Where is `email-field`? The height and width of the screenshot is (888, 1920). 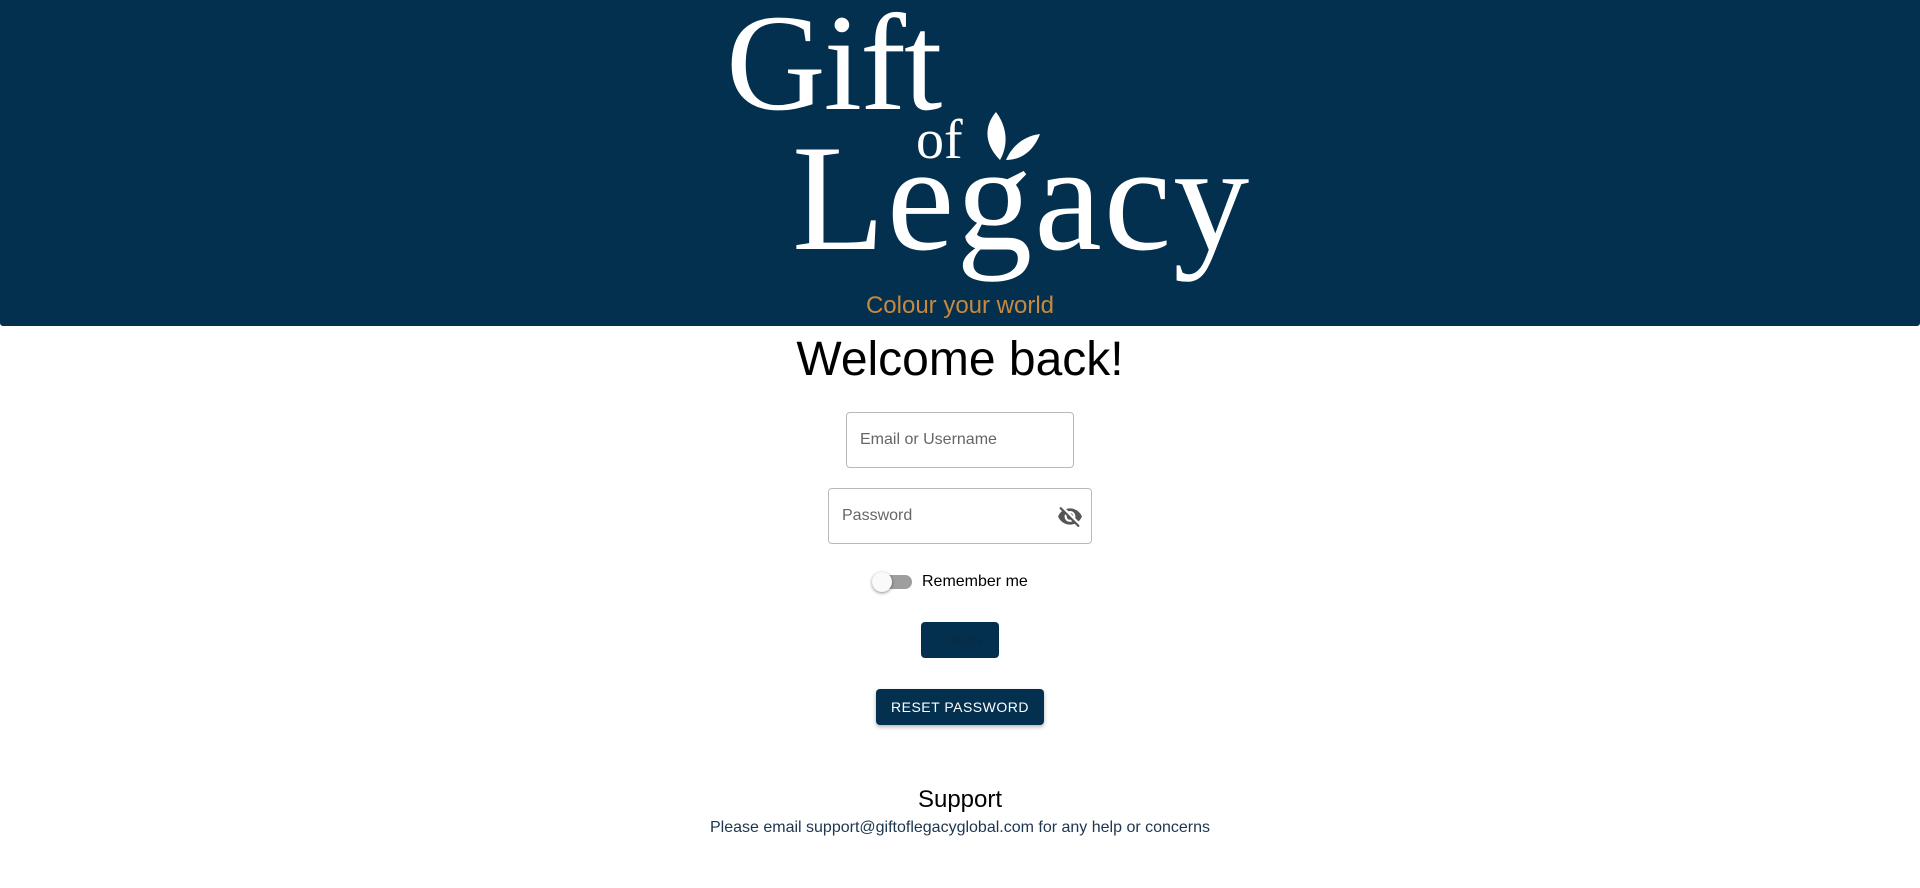 email-field is located at coordinates (960, 440).